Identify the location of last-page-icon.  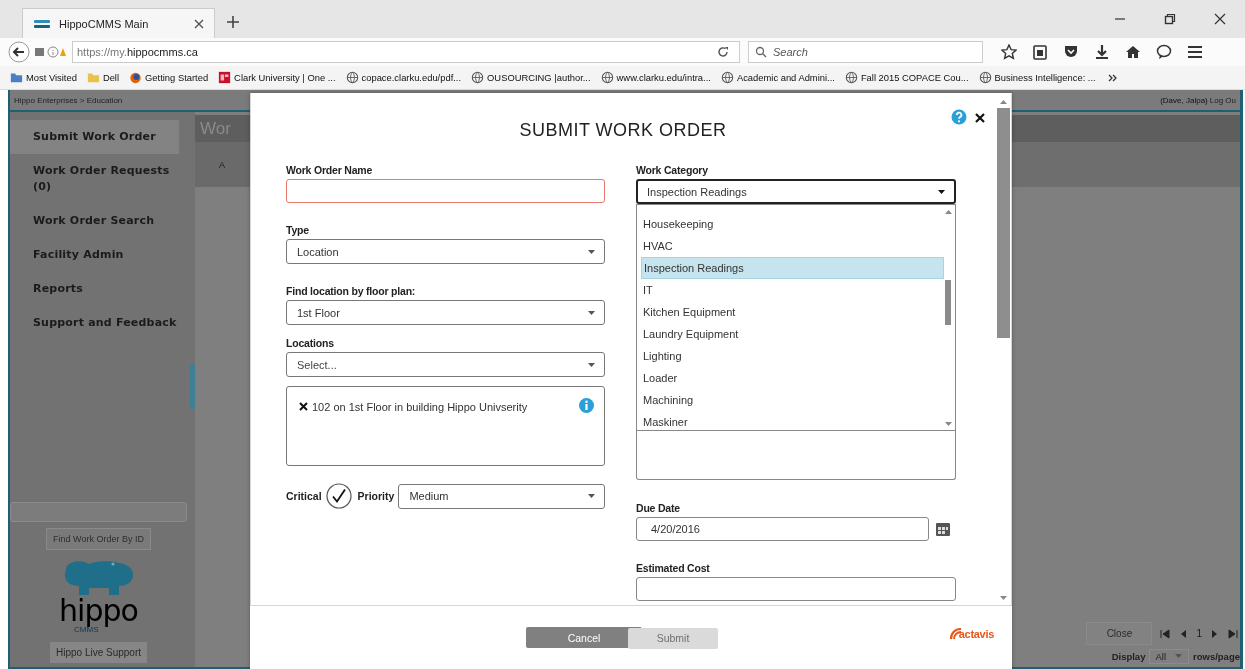
(1233, 633).